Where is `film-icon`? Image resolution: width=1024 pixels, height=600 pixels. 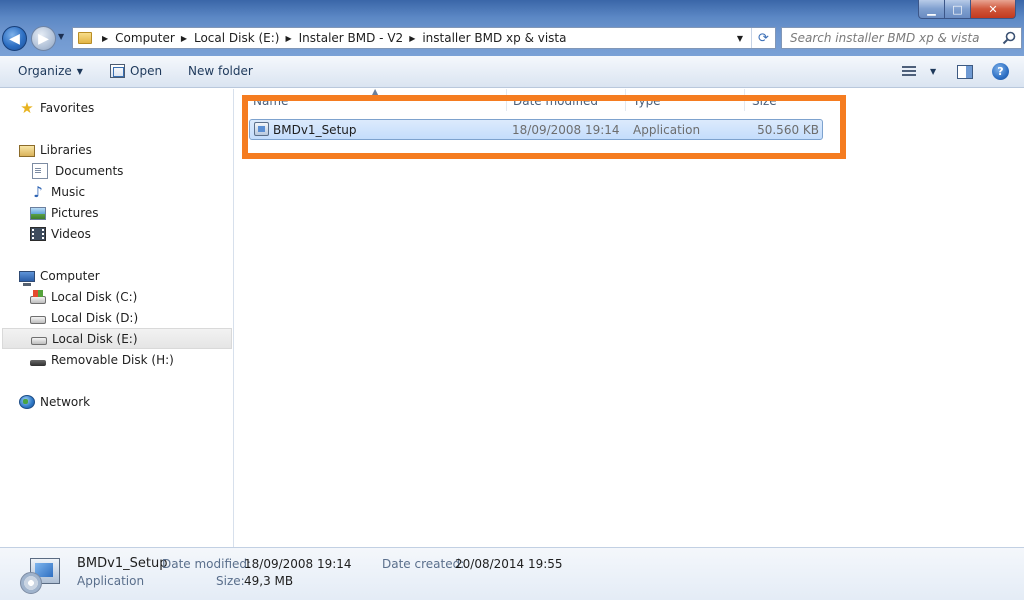
film-icon is located at coordinates (38, 233).